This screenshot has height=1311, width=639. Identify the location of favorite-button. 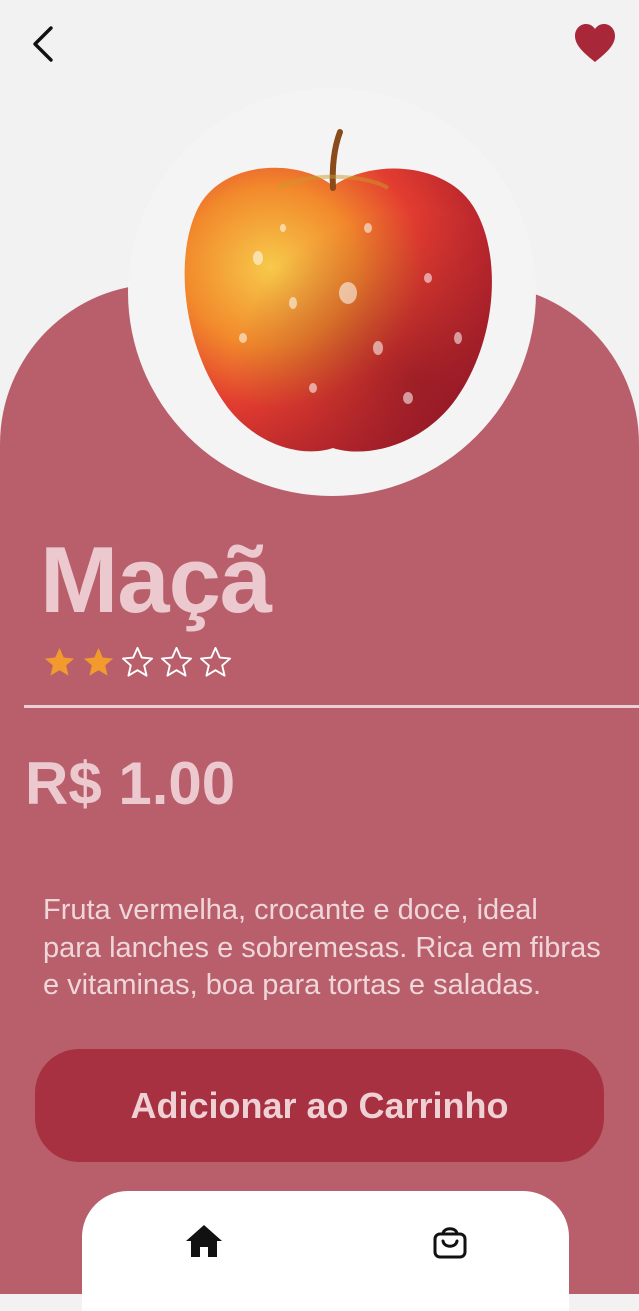
(595, 43).